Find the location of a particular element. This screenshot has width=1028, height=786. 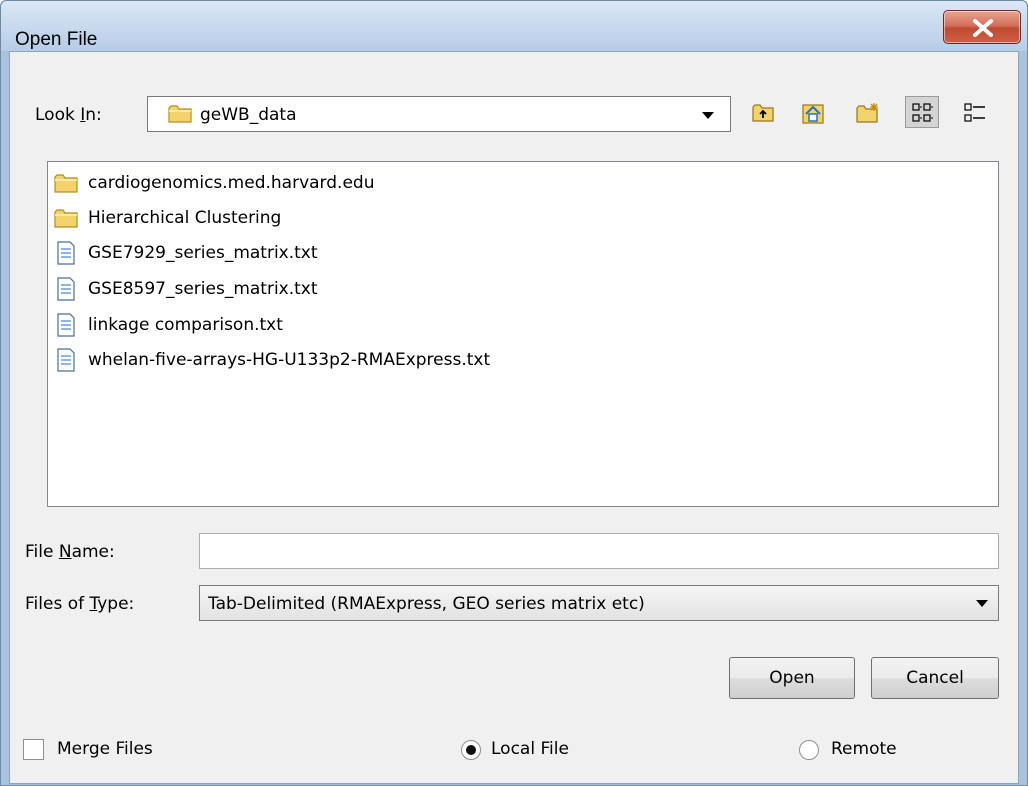

up-folder-button is located at coordinates (762, 112).